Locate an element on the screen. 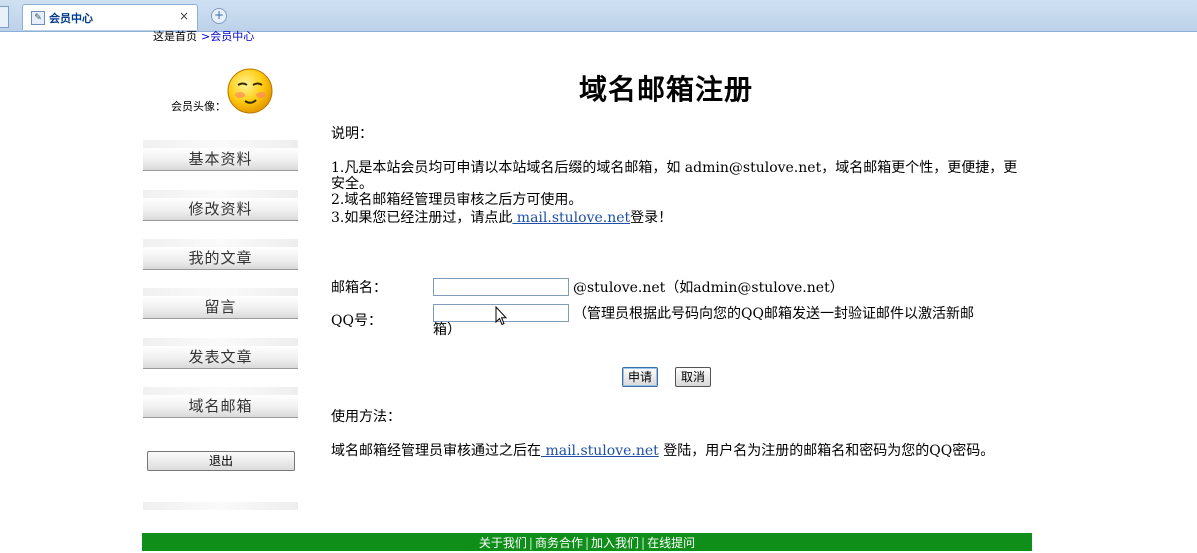 The height and width of the screenshot is (553, 1197). active-tab: ✎ 会员中心 × is located at coordinates (110, 17).